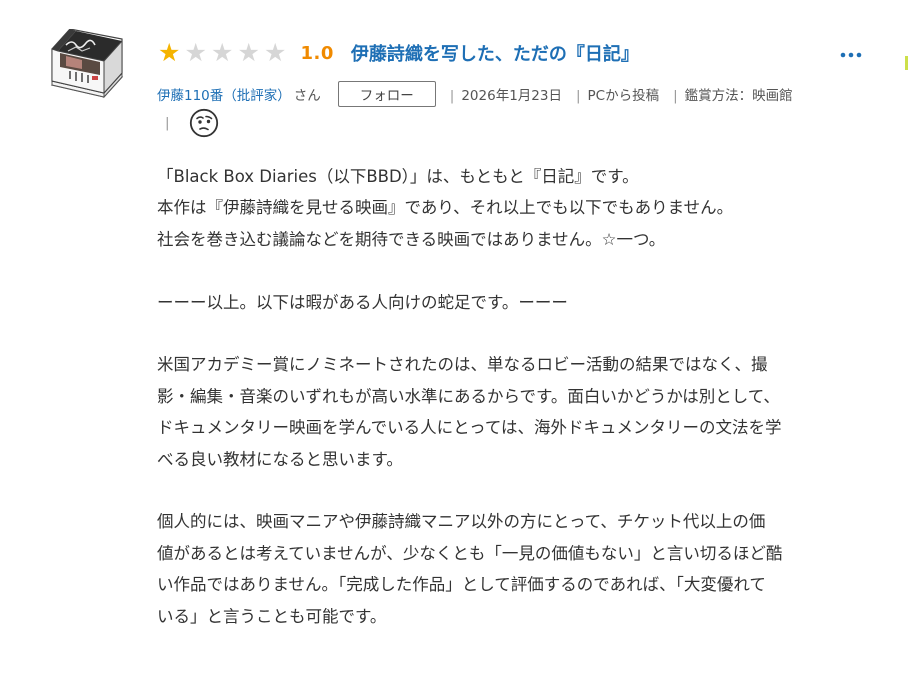 Image resolution: width=908 pixels, height=692 pixels. I want to click on post-source-item: | PCから投稿, so click(617, 94).